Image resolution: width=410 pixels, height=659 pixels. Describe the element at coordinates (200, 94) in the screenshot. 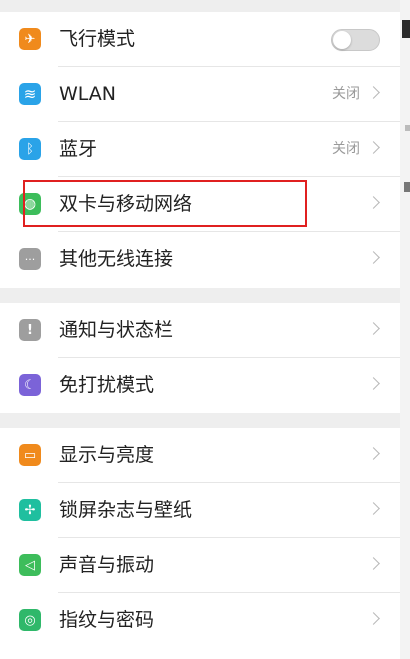

I see `setting-wlan: ≋ WLAN 关闭` at that location.